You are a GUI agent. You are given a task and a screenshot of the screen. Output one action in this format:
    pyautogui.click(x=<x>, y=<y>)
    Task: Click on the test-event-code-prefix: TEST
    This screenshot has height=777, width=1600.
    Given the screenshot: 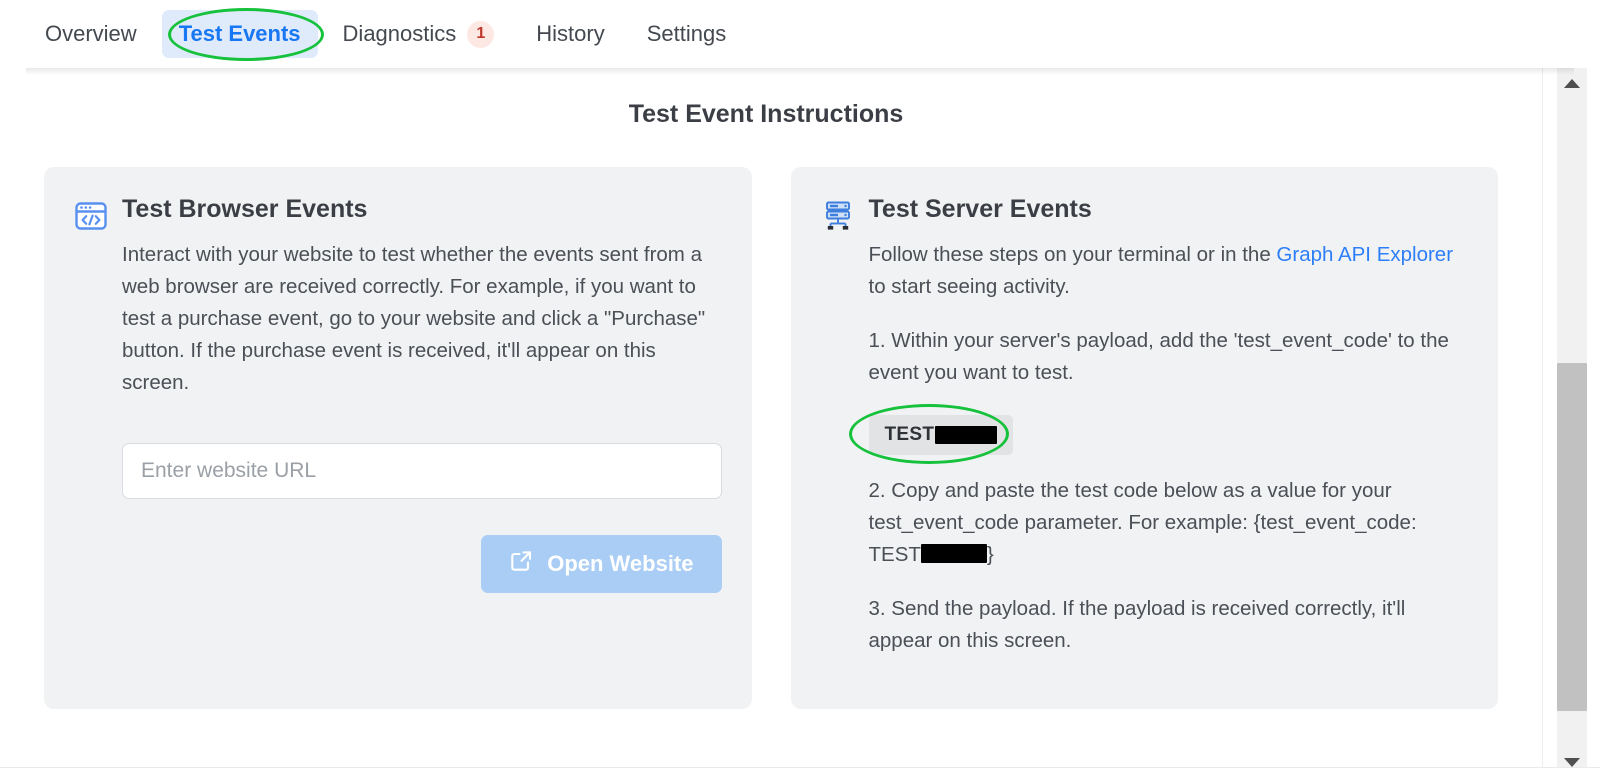 What is the action you would take?
    pyautogui.click(x=909, y=434)
    